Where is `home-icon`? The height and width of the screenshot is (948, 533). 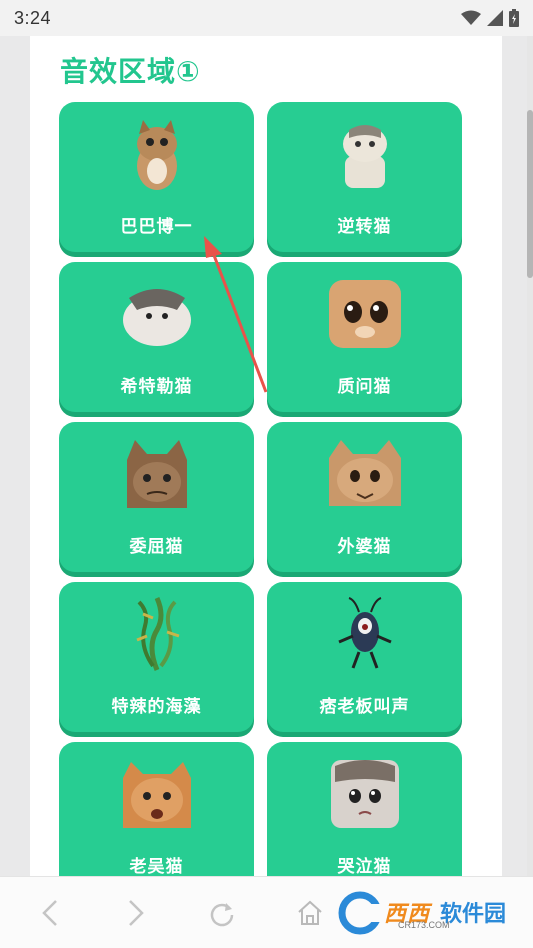
home-icon is located at coordinates (310, 912).